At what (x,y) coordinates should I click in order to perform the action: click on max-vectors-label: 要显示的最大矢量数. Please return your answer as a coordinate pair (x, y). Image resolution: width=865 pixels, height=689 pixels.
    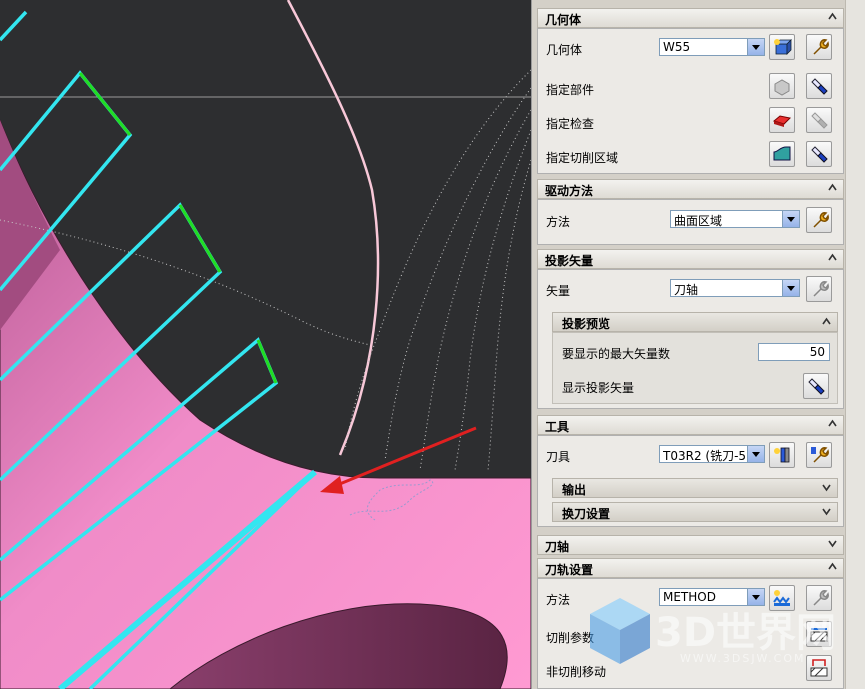
    Looking at the image, I should click on (616, 354).